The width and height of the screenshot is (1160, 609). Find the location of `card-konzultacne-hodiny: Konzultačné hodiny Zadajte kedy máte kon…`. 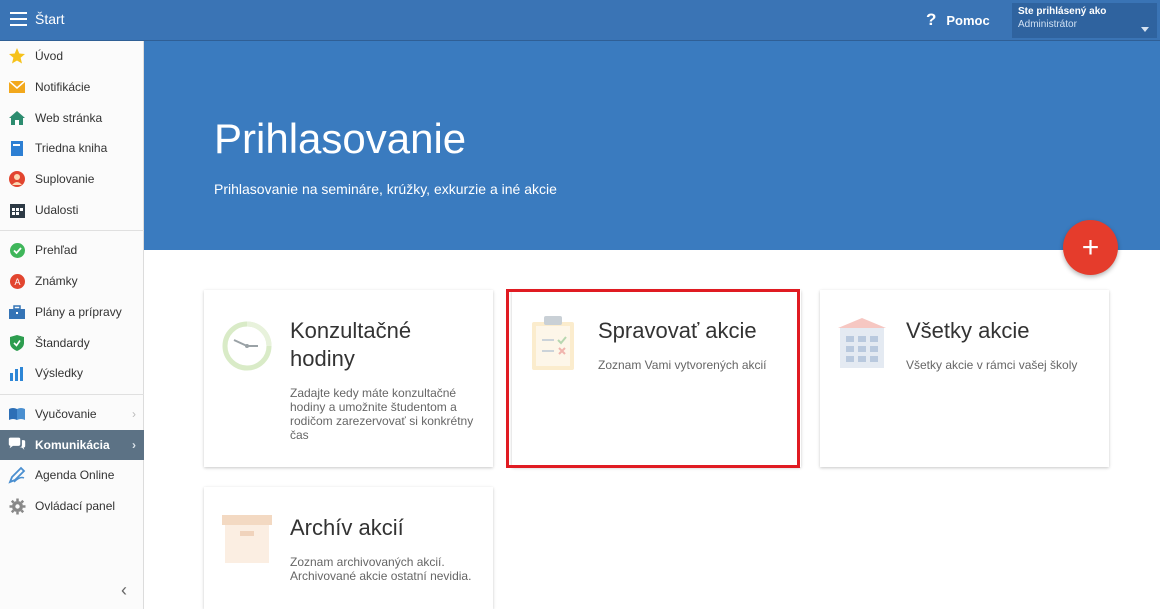

card-konzultacne-hodiny: Konzultačné hodiny Zadajte kedy máte kon… is located at coordinates (348, 378).